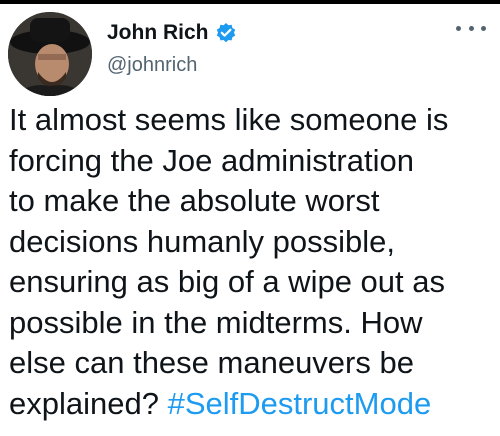  Describe the element at coordinates (211, 362) in the screenshot. I see `tweet-line: else can these maneuvers be` at that location.